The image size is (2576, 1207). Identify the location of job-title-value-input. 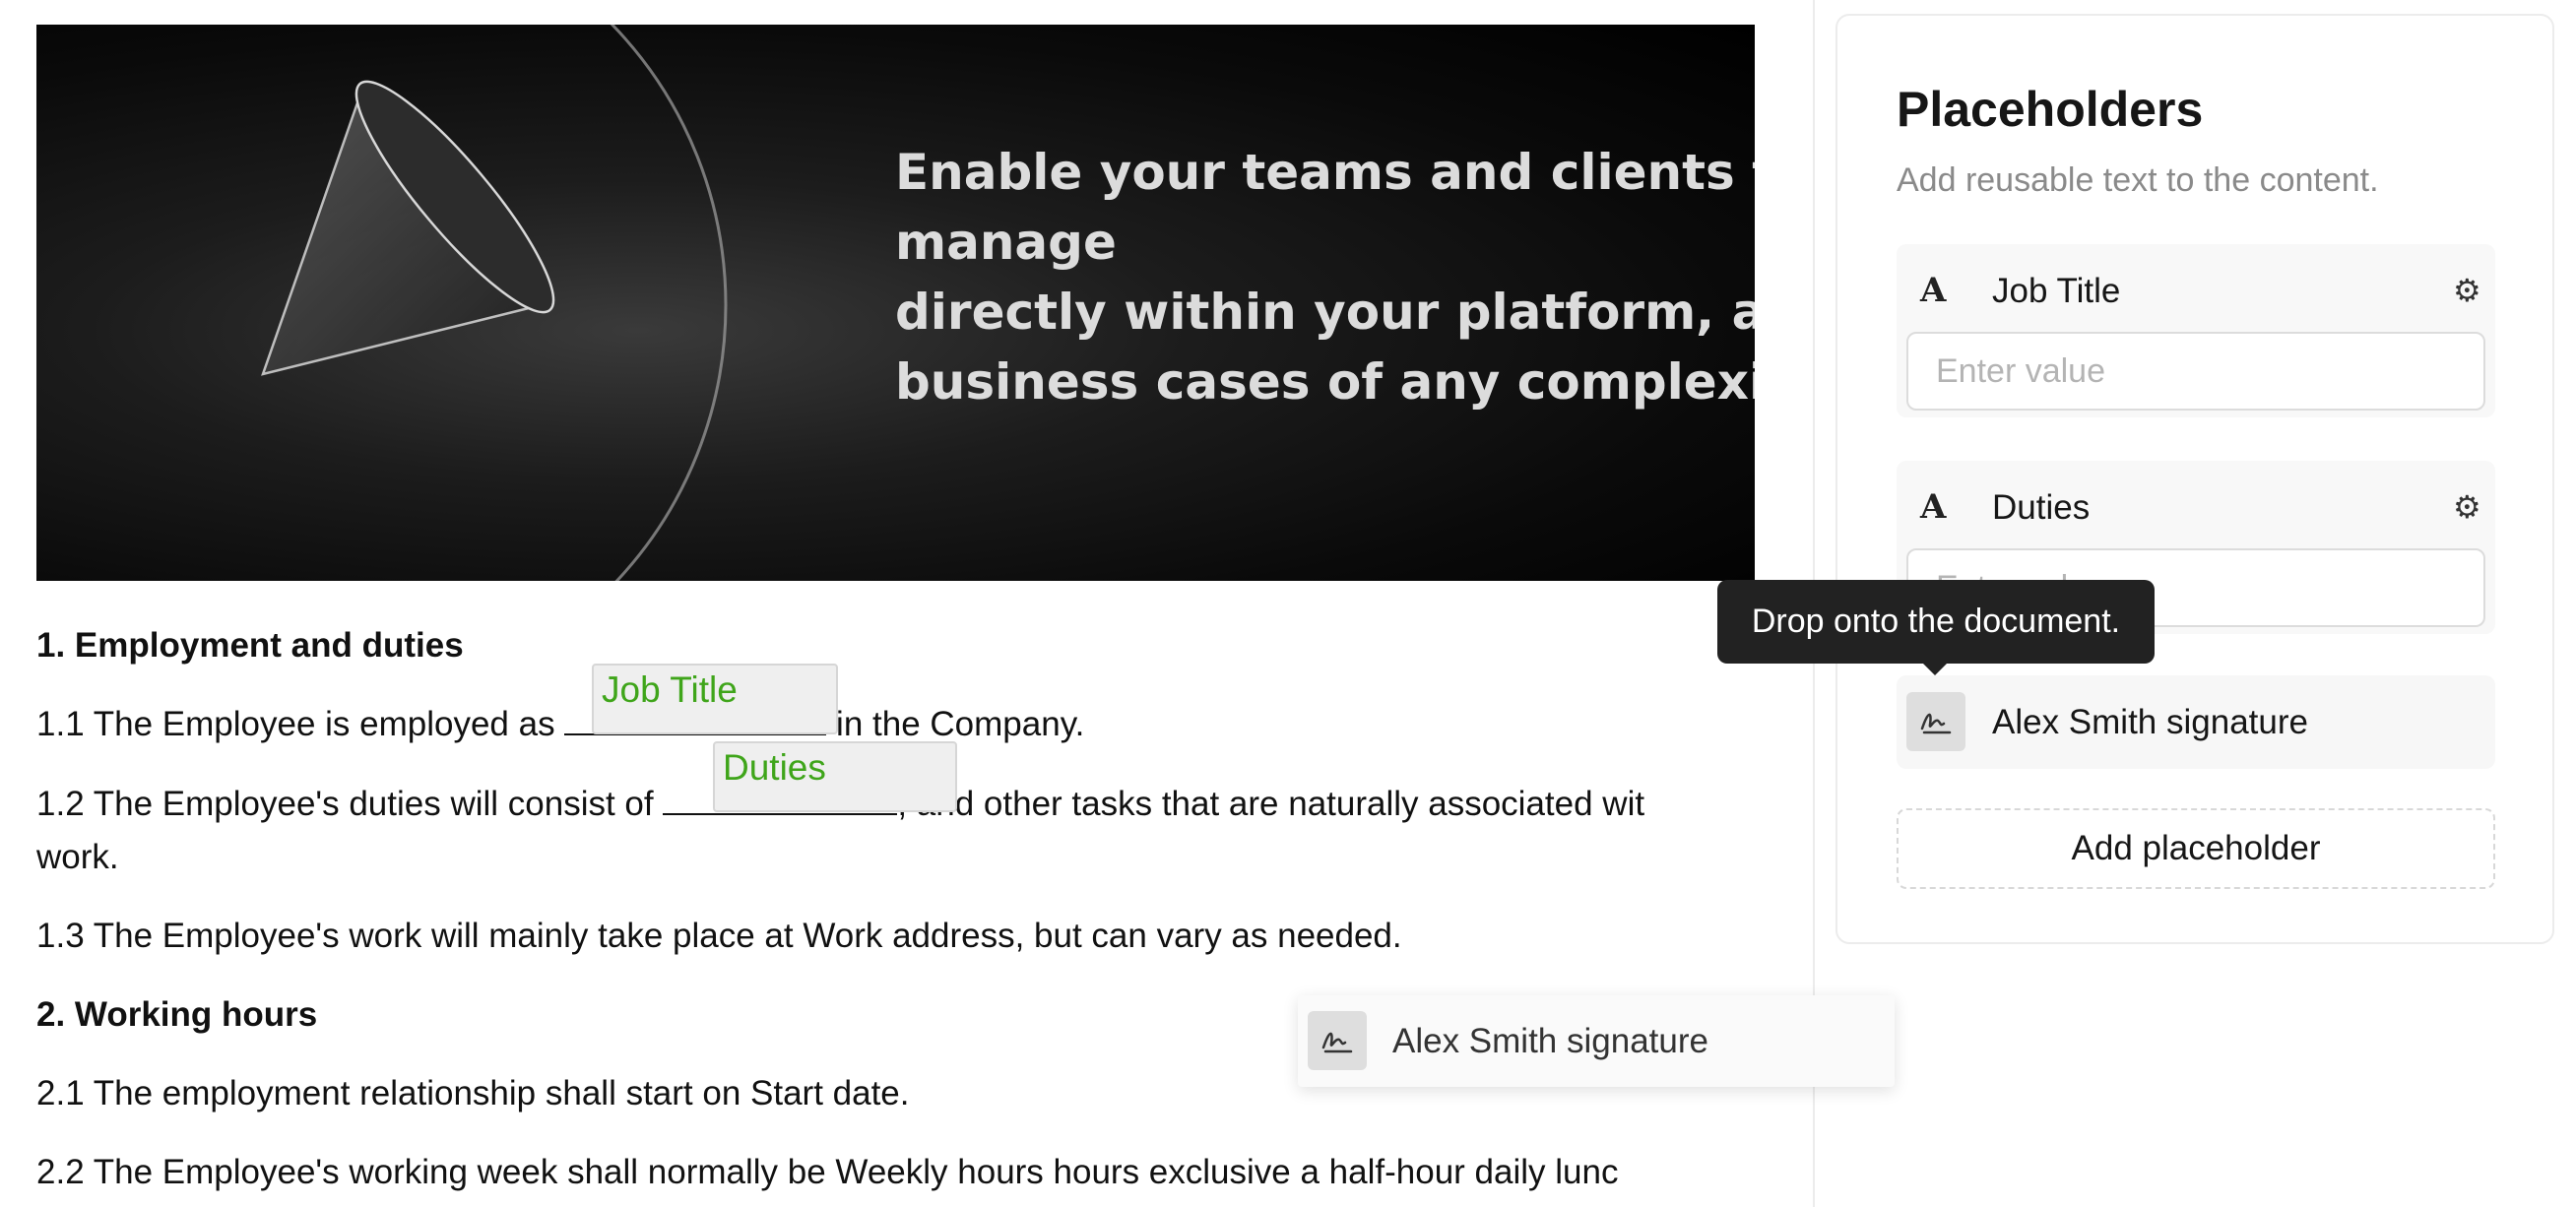
(2195, 371).